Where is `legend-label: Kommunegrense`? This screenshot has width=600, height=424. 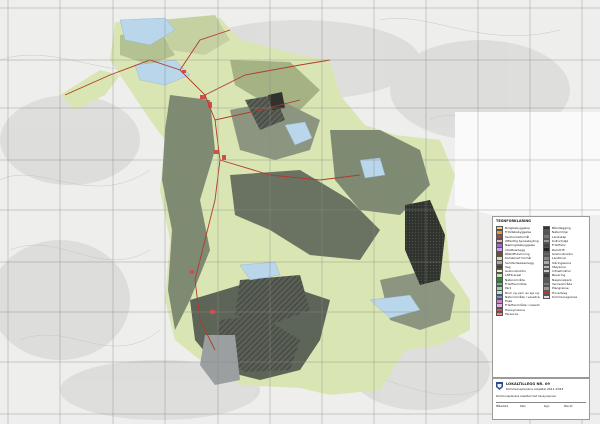
legend-label: Kommunegrense is located at coordinates (565, 296).